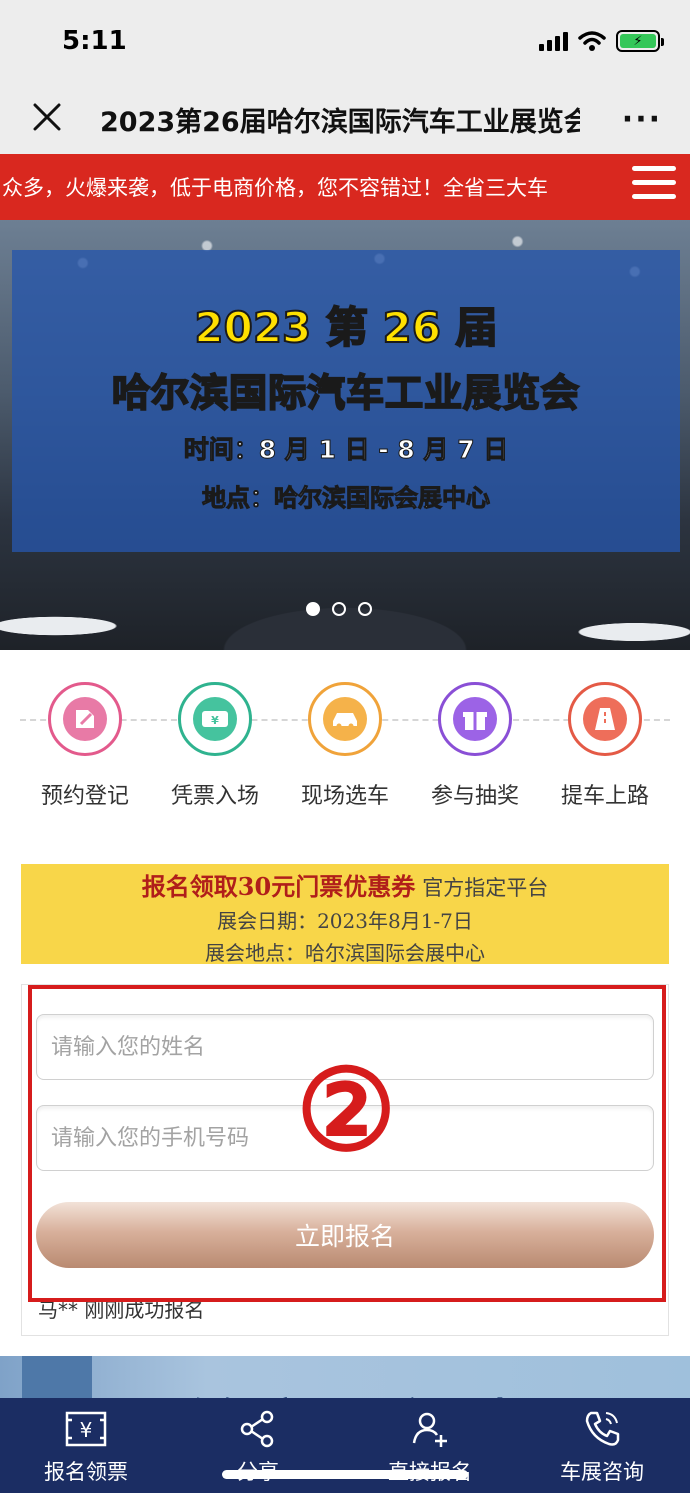 The height and width of the screenshot is (1493, 690). I want to click on page-title: 2023第26届哈尔滨国际汽车工业展览会, so click(340, 122).